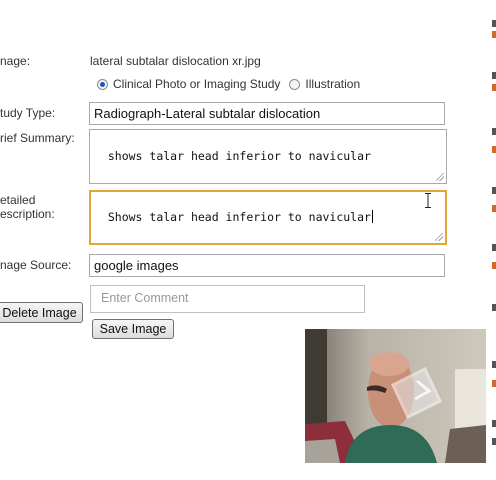  I want to click on image-filename: lateral subtalar dislocation xr.jpg, so click(175, 61).